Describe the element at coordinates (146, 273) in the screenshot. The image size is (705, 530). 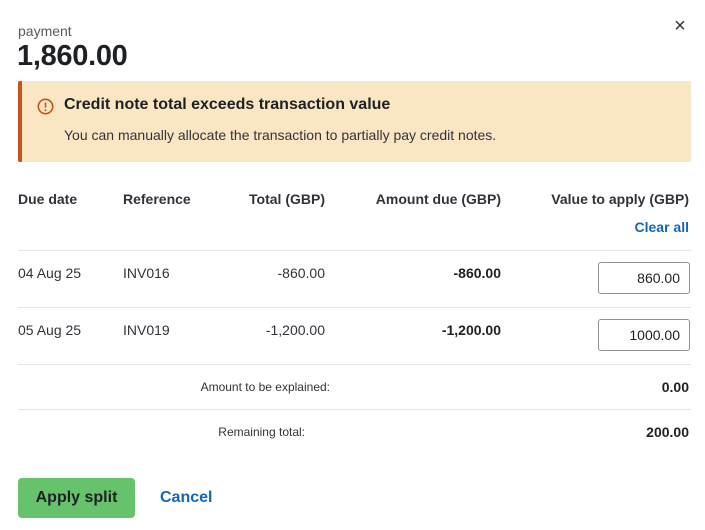
I see `row-reference: INV016` at that location.